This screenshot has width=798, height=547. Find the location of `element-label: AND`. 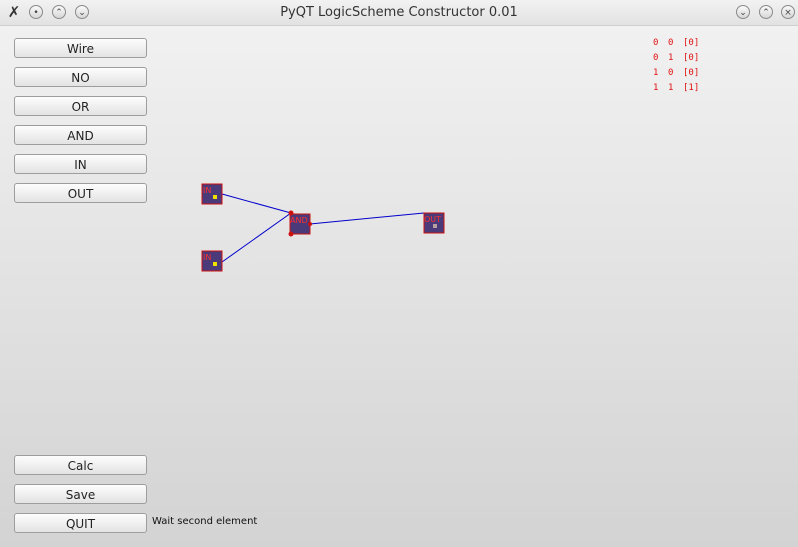

element-label: AND is located at coordinates (299, 220).